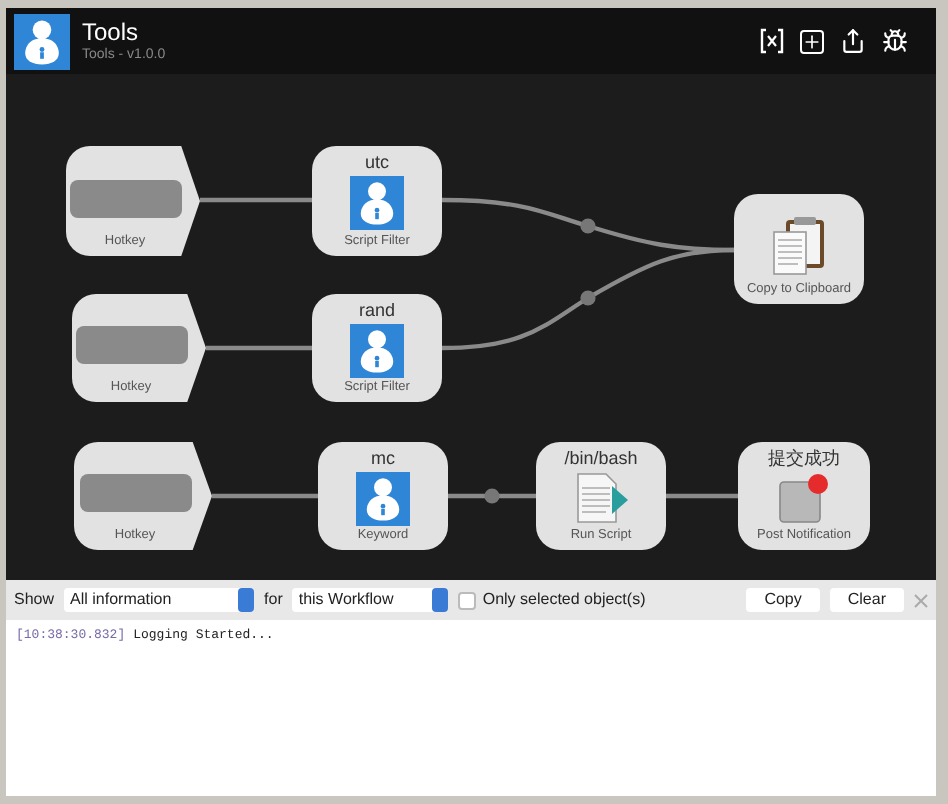 This screenshot has width=948, height=804. I want to click on script-icon, so click(601, 498).